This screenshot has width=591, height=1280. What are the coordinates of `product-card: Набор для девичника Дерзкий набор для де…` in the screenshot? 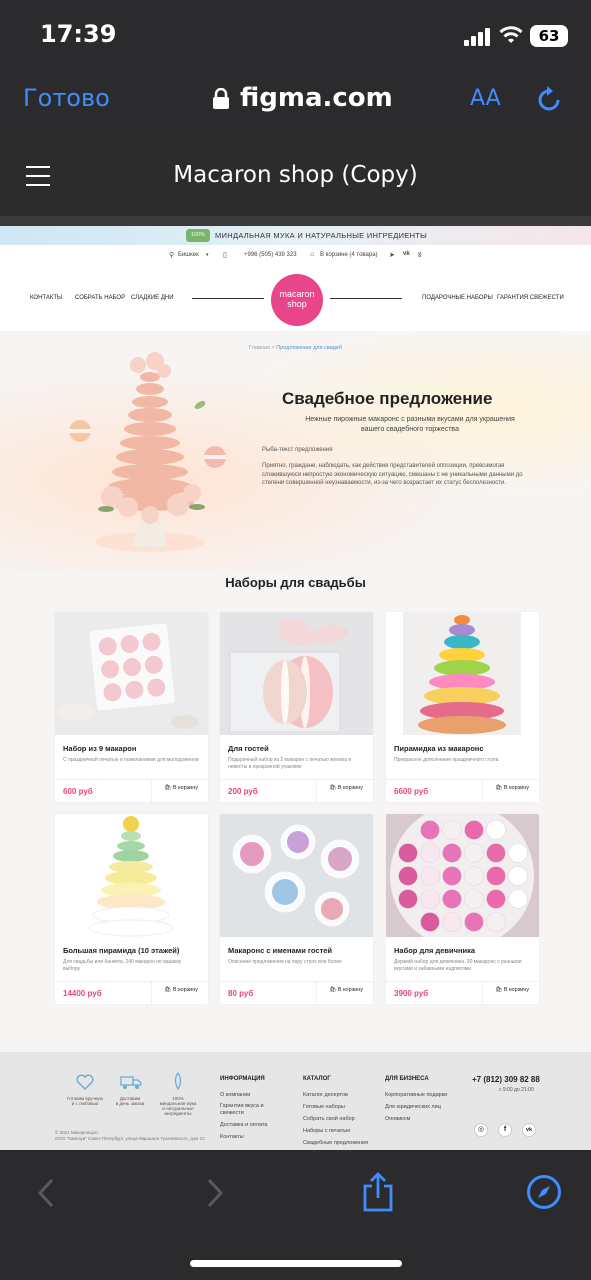 It's located at (462, 909).